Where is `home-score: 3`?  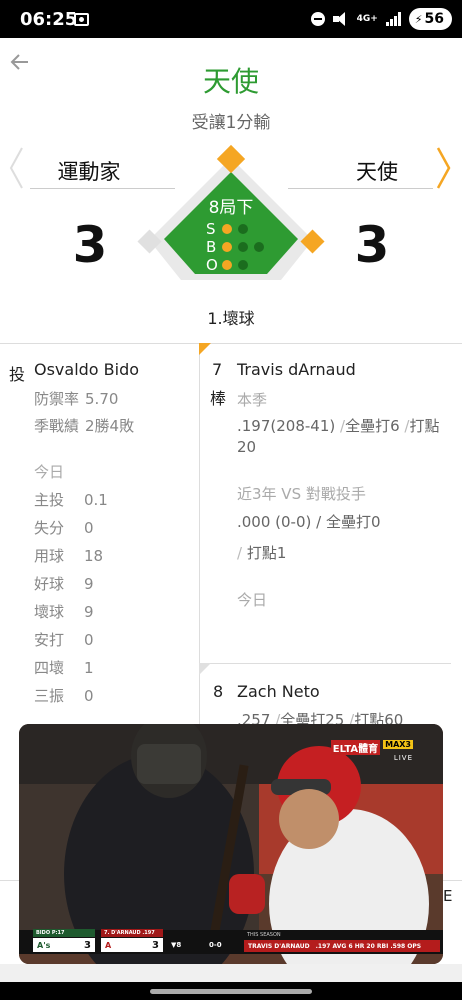 home-score: 3 is located at coordinates (372, 245).